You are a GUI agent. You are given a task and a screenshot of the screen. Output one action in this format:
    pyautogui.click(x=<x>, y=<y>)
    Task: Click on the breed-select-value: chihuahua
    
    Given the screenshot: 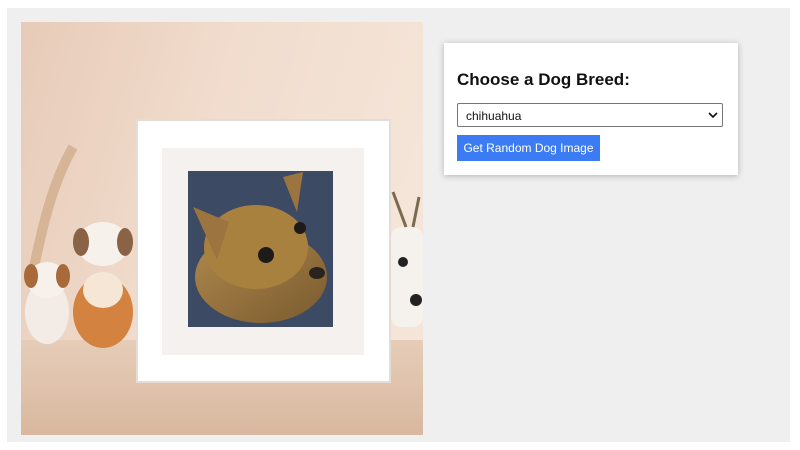 What is the action you would take?
    pyautogui.click(x=494, y=116)
    